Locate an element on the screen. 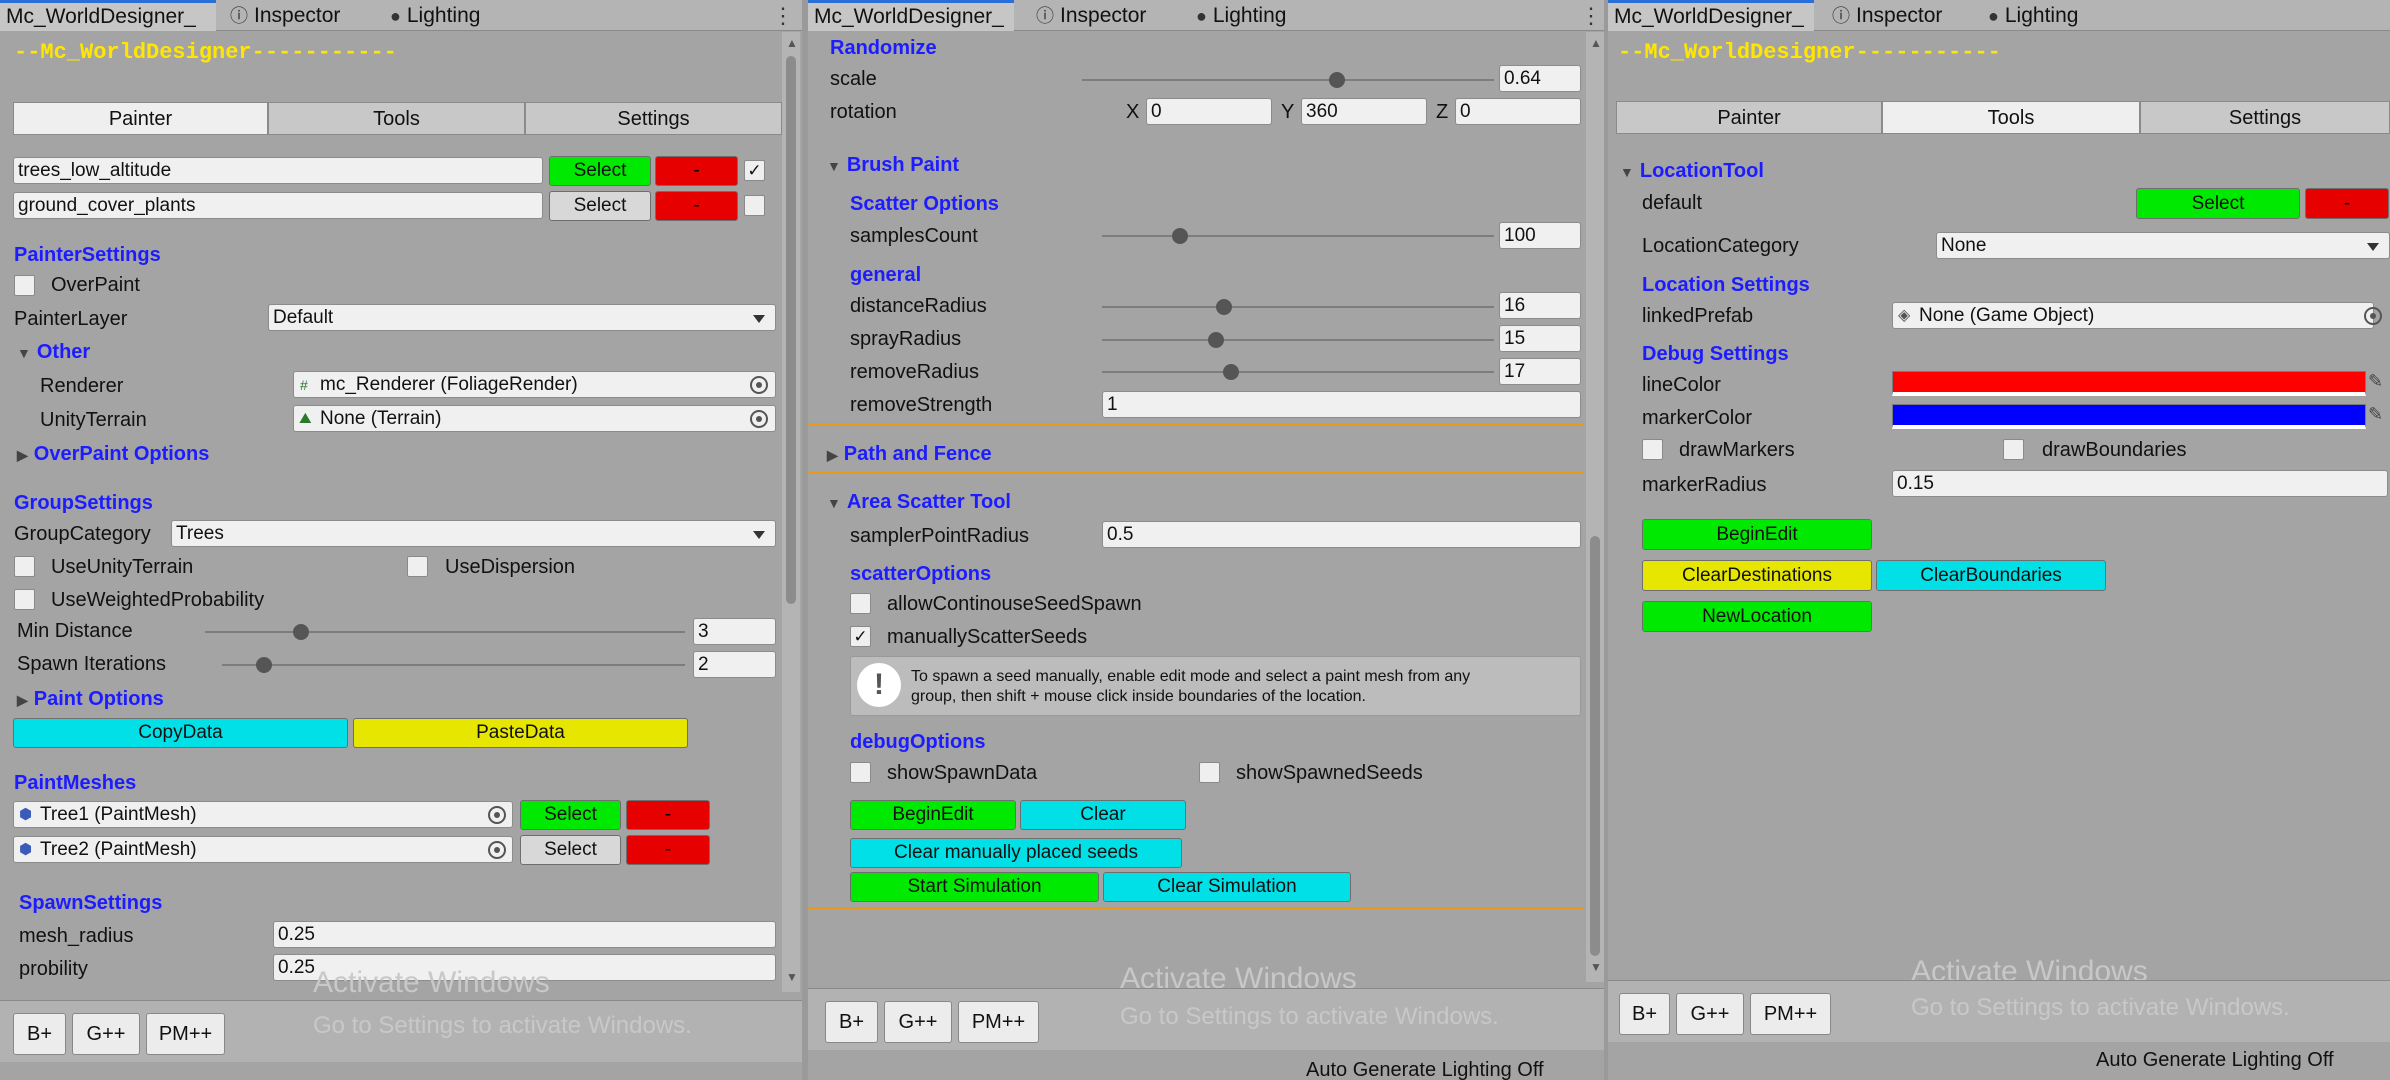 Image resolution: width=2390 pixels, height=1080 pixels. min-distance-field: 3 is located at coordinates (734, 631).